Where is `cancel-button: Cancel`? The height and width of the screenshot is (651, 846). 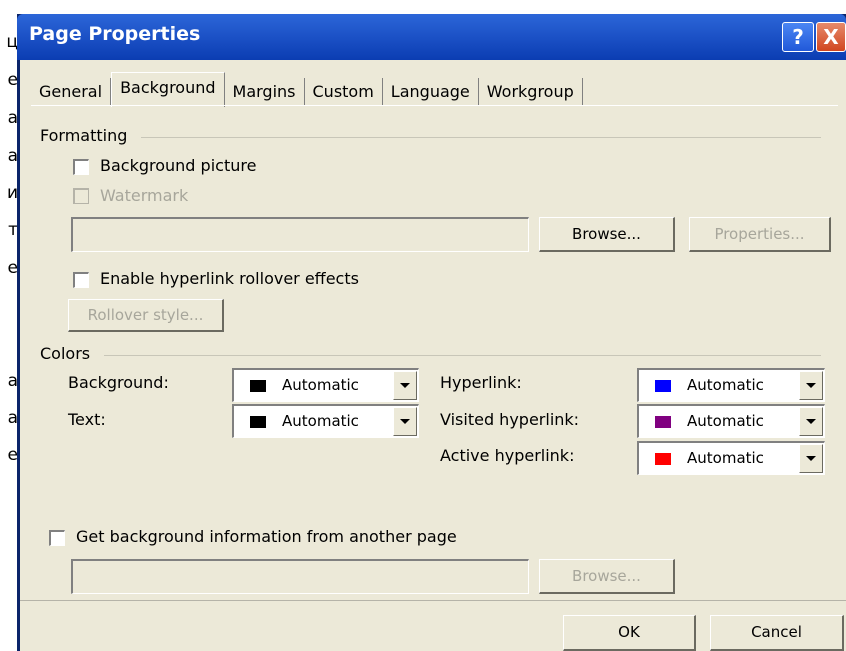
cancel-button: Cancel is located at coordinates (777, 633).